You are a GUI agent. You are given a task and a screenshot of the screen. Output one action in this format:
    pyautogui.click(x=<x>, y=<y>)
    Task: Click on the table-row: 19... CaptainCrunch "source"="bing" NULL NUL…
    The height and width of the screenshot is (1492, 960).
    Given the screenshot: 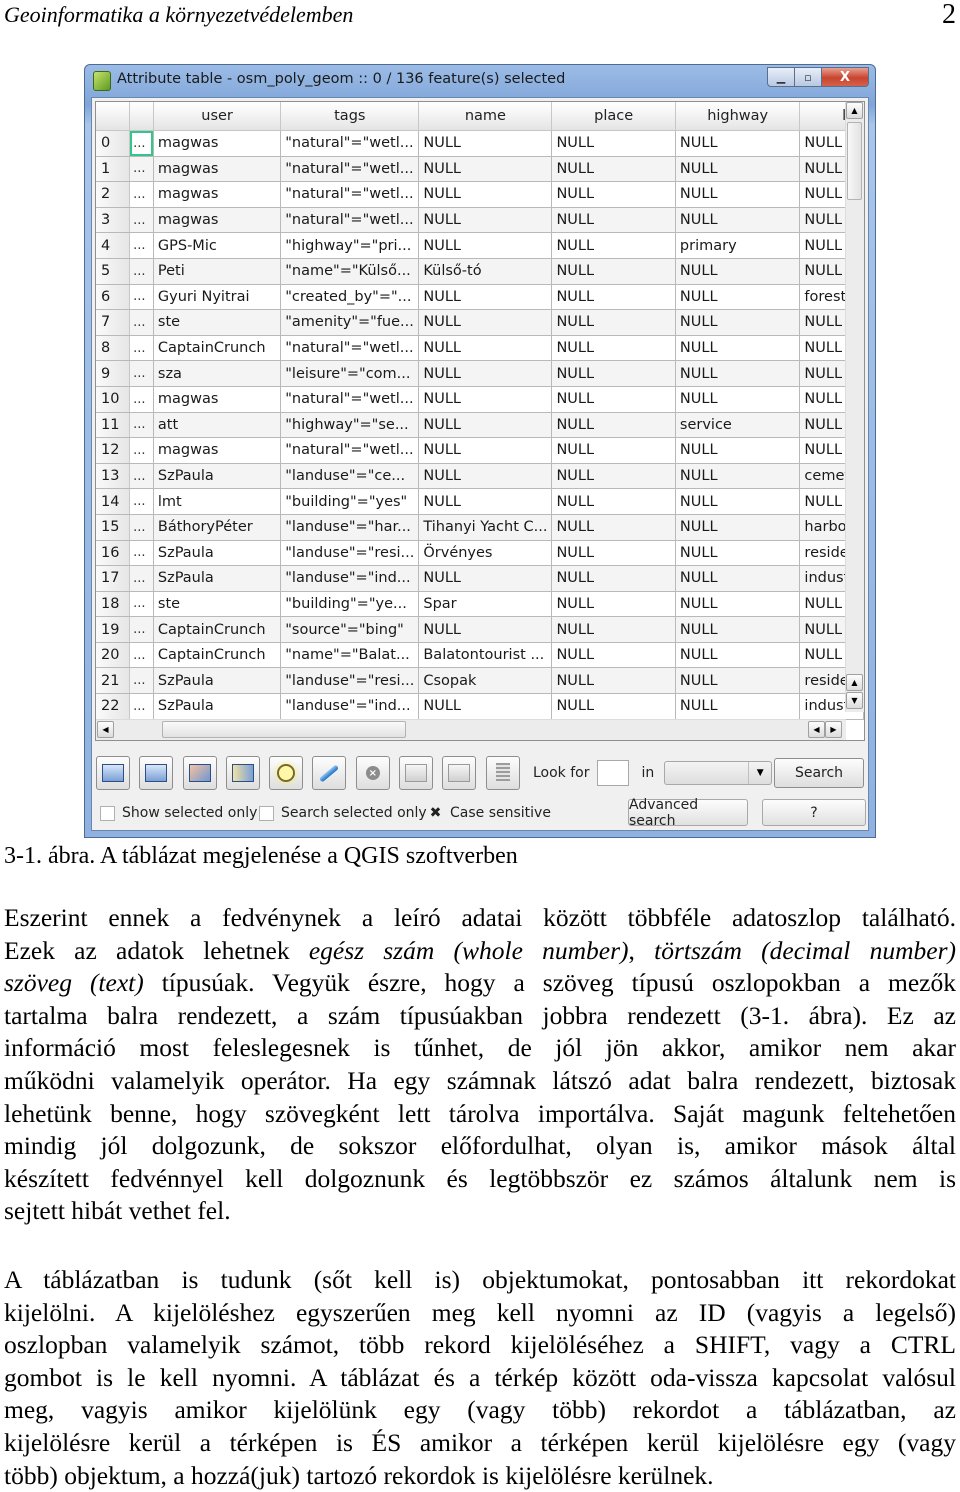 What is the action you would take?
    pyautogui.click(x=480, y=629)
    